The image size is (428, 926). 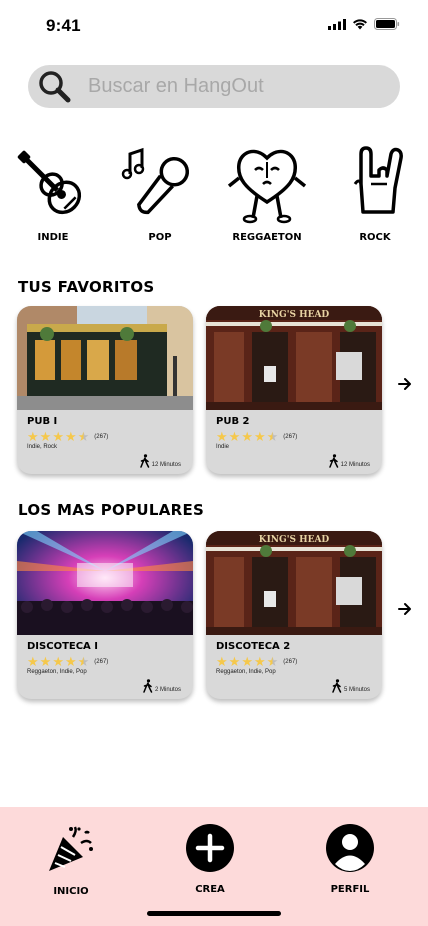 What do you see at coordinates (167, 690) in the screenshot?
I see `walk-time-text: 2 Minutos` at bounding box center [167, 690].